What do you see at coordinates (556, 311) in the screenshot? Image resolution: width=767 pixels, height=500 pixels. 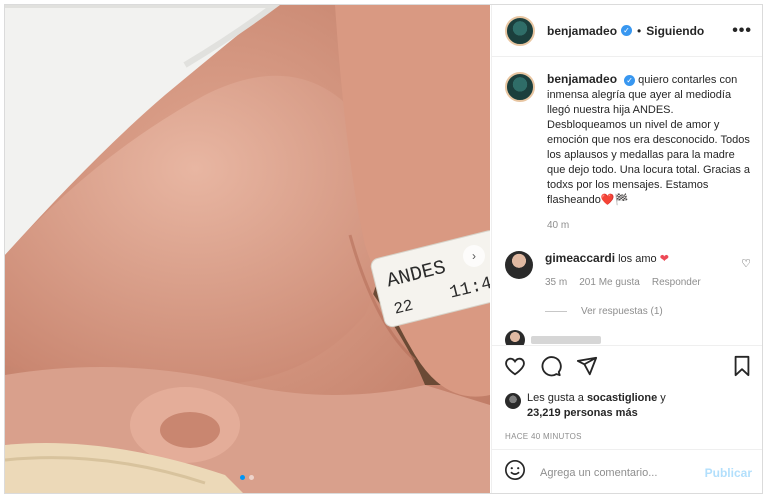 I see `replies-line` at bounding box center [556, 311].